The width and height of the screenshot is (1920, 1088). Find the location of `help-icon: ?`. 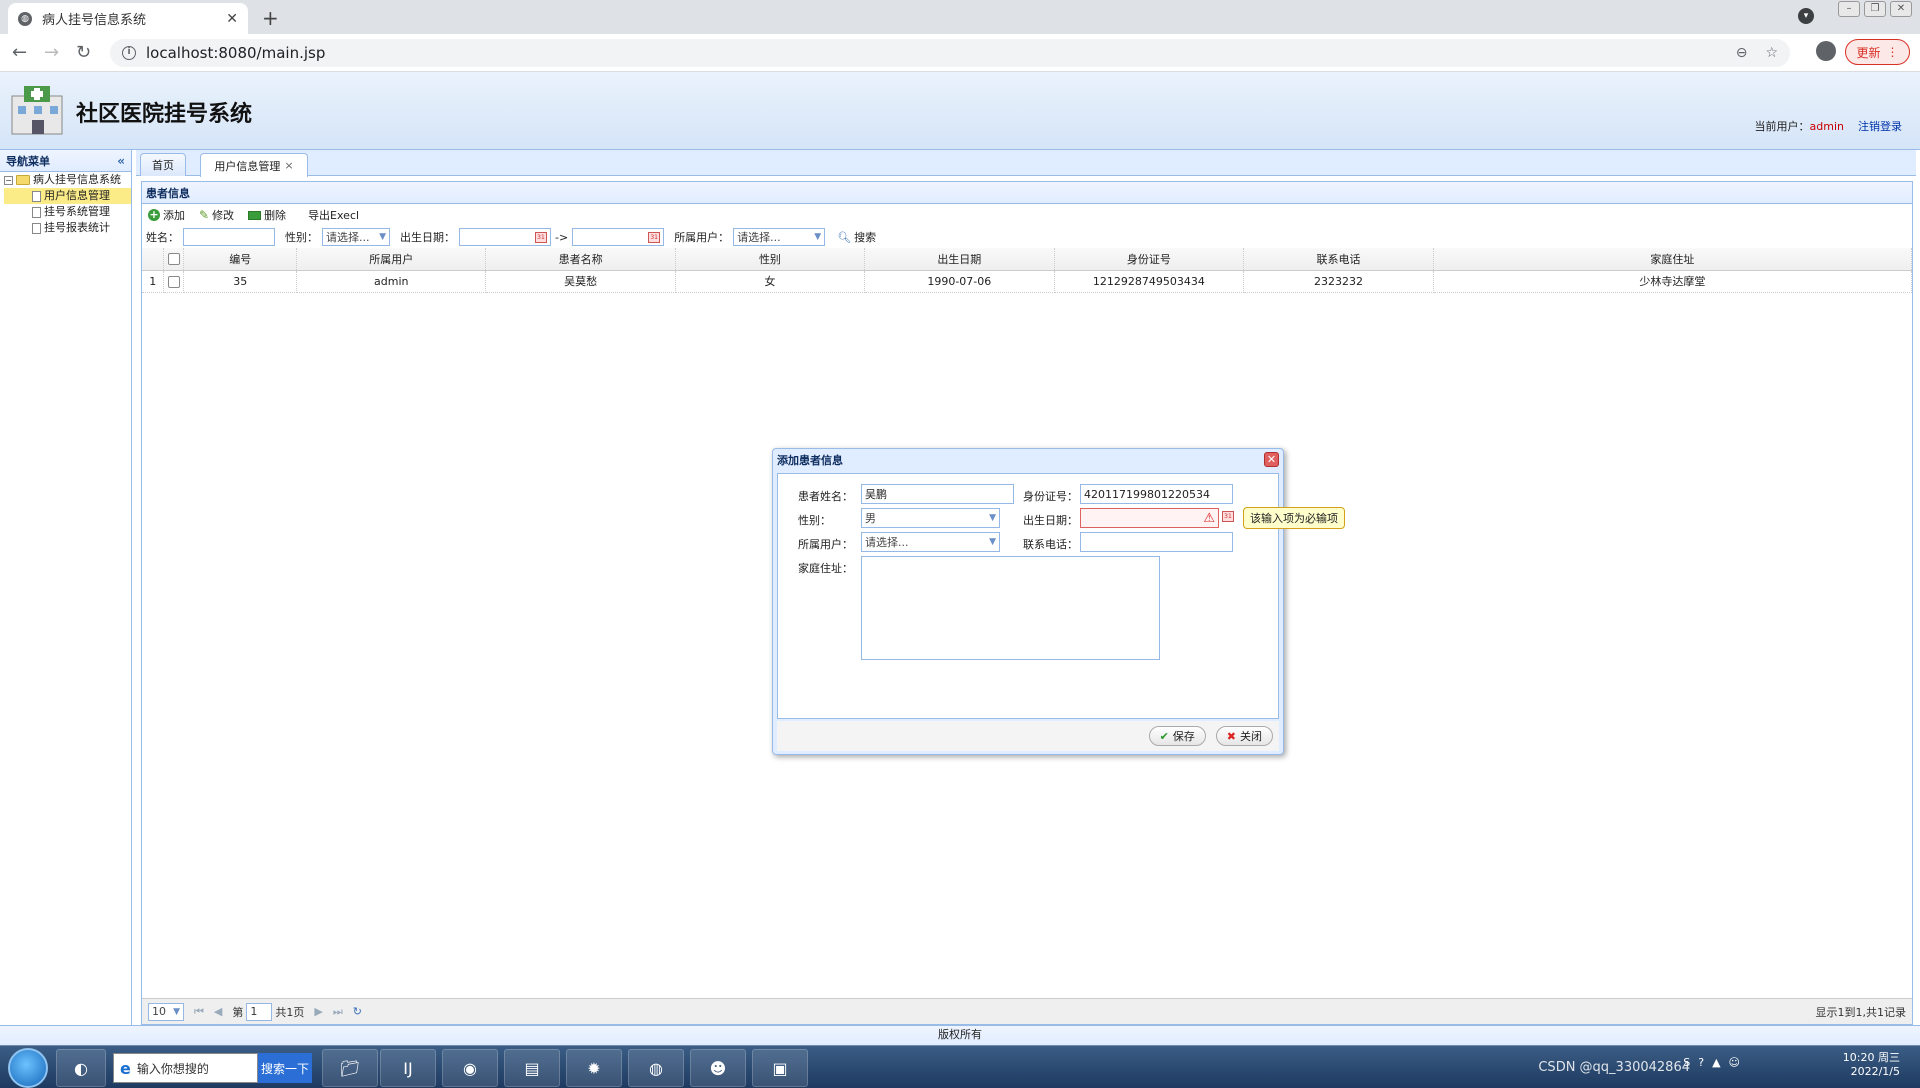

help-icon: ? is located at coordinates (1701, 1062).